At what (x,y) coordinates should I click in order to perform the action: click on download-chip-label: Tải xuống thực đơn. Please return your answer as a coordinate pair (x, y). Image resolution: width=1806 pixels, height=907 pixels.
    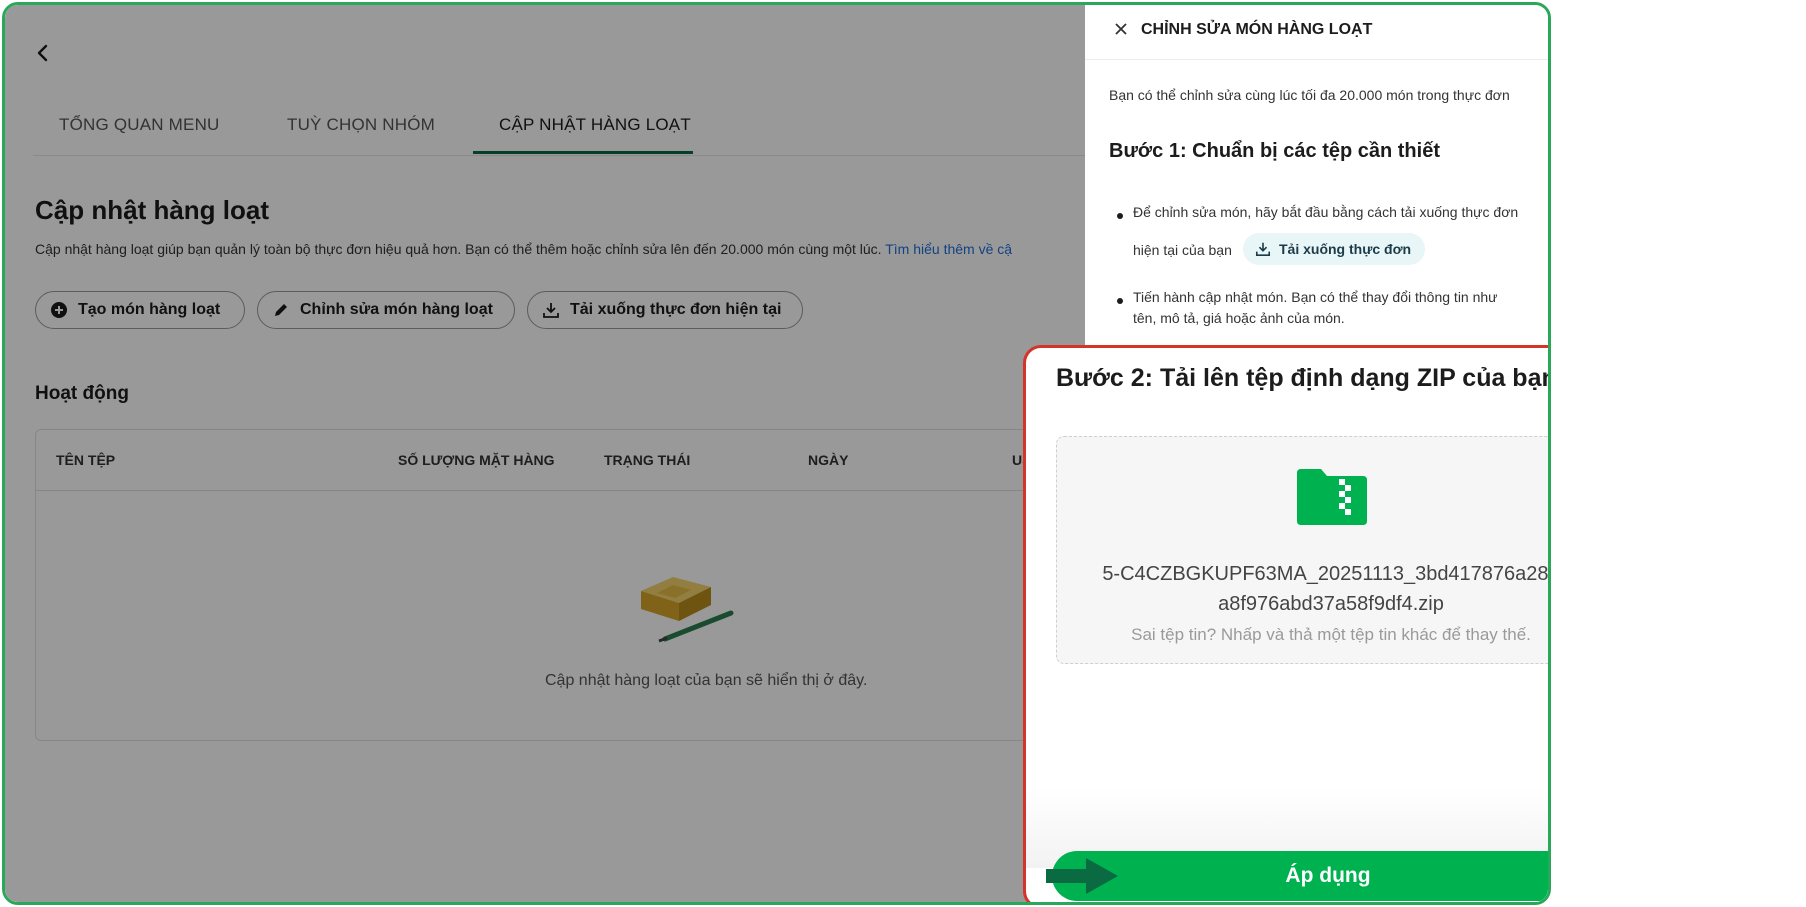
    Looking at the image, I should click on (1345, 249).